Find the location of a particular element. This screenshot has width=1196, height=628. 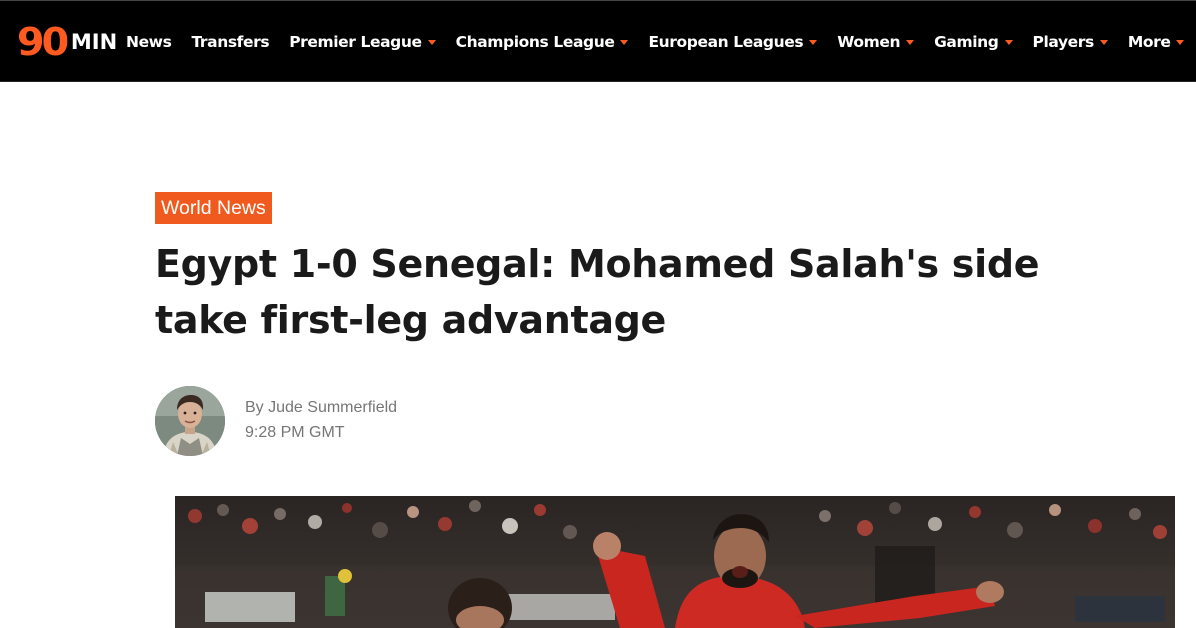

nav-item-gaming: Gaming is located at coordinates (973, 42).